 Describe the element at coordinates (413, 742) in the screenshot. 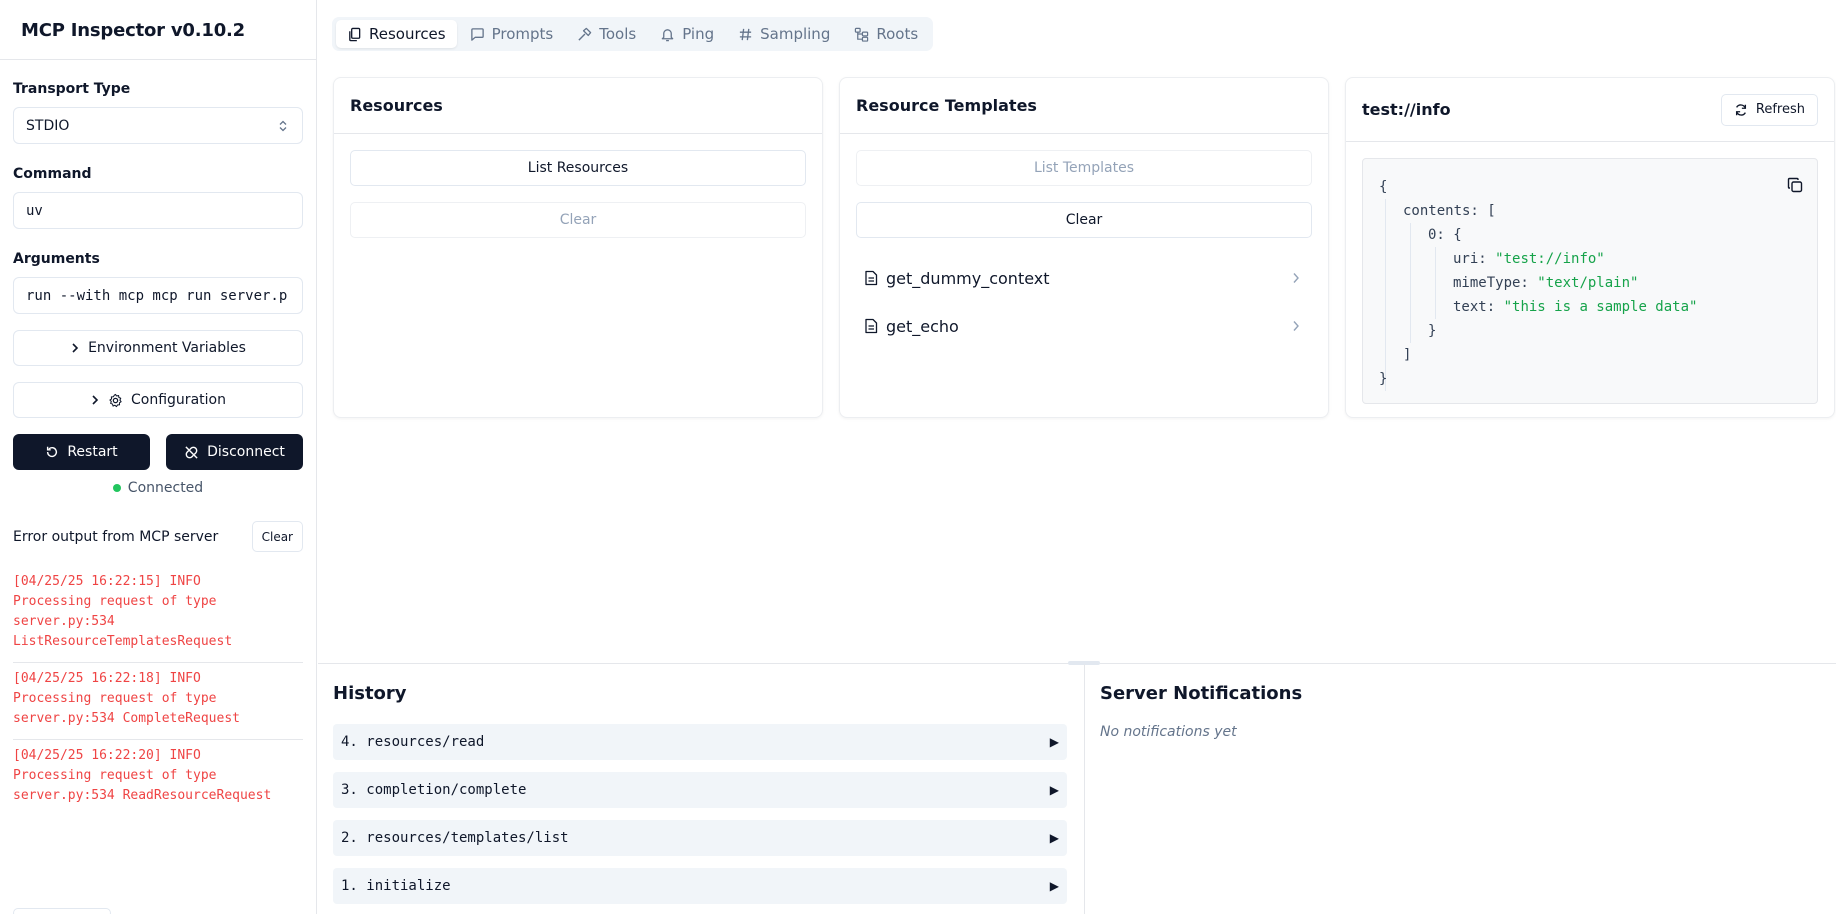

I see `history-item-label: 4. resources/read` at that location.